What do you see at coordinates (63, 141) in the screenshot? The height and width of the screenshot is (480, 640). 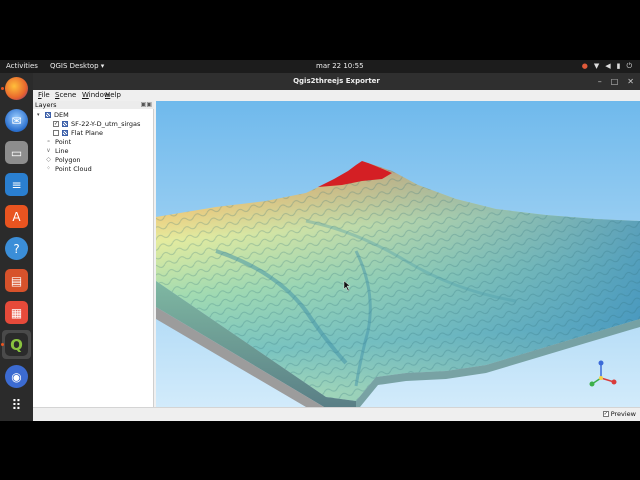 I see `tree-group-label: Point` at bounding box center [63, 141].